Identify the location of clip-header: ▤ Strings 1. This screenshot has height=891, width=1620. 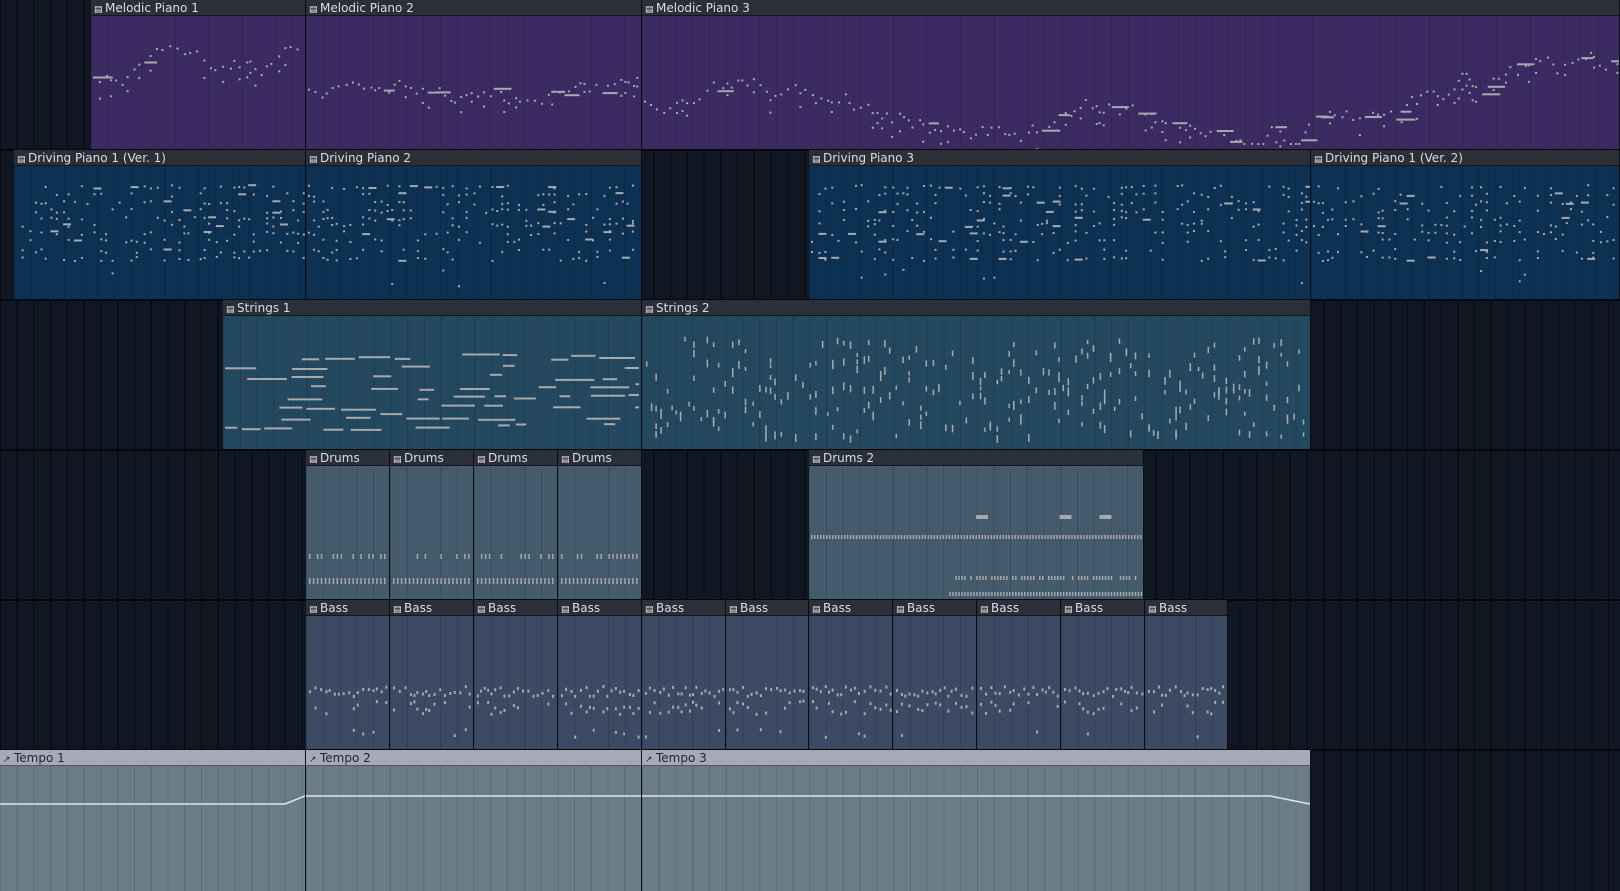
(432, 308).